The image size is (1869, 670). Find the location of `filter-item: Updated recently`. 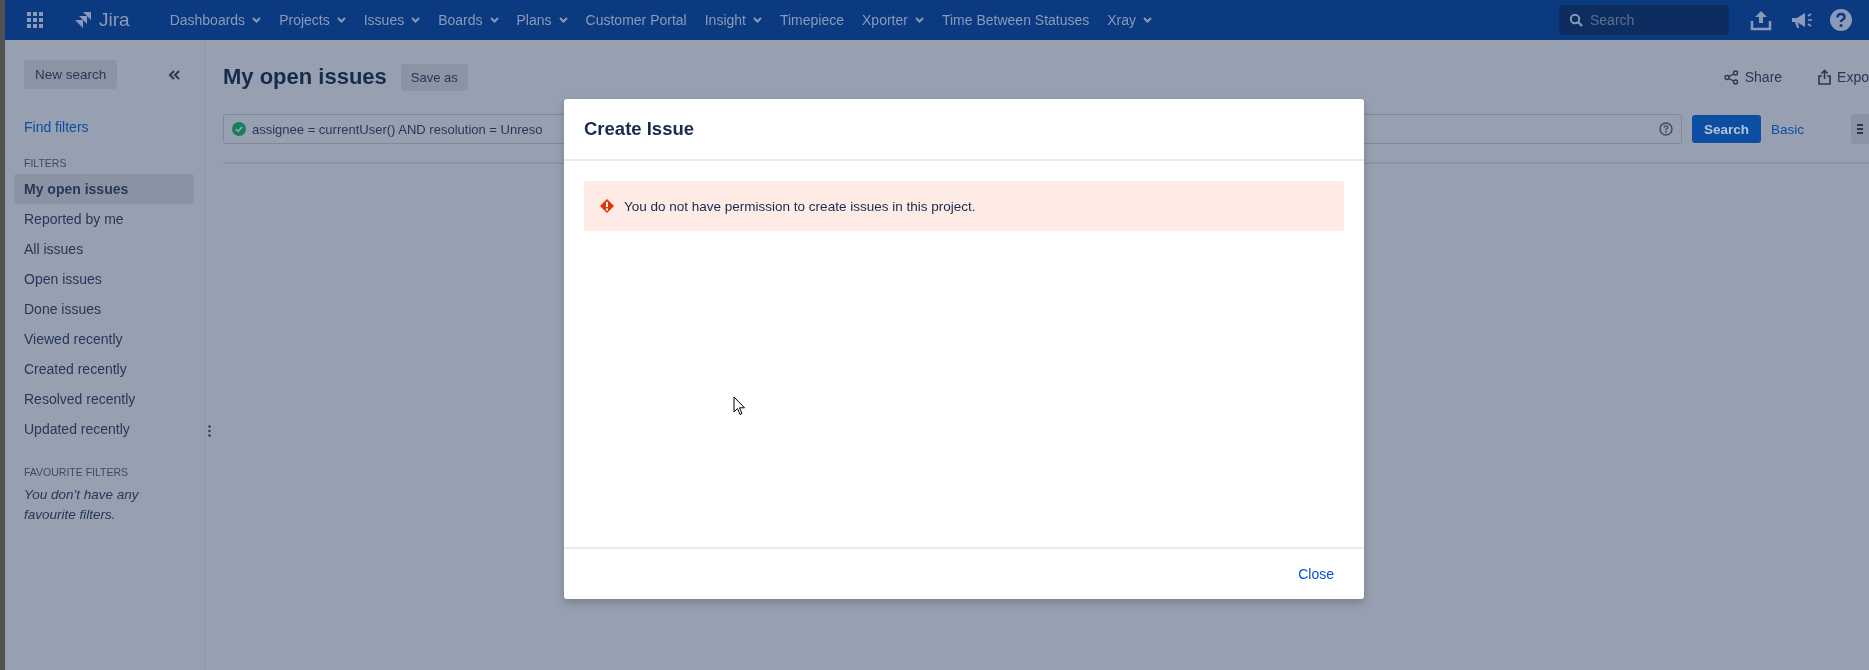

filter-item: Updated recently is located at coordinates (104, 429).